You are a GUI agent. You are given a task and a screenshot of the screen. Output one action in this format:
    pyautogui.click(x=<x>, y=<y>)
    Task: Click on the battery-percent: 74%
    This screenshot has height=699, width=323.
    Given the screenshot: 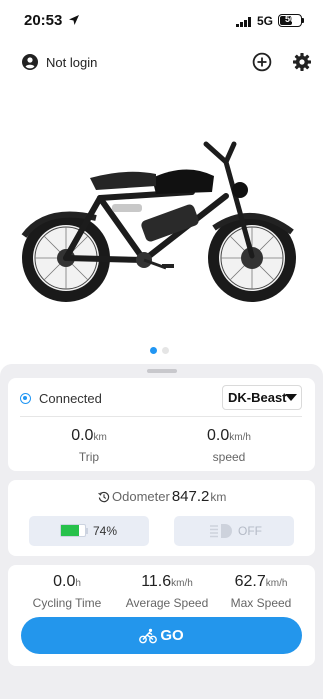 What is the action you would take?
    pyautogui.click(x=105, y=531)
    